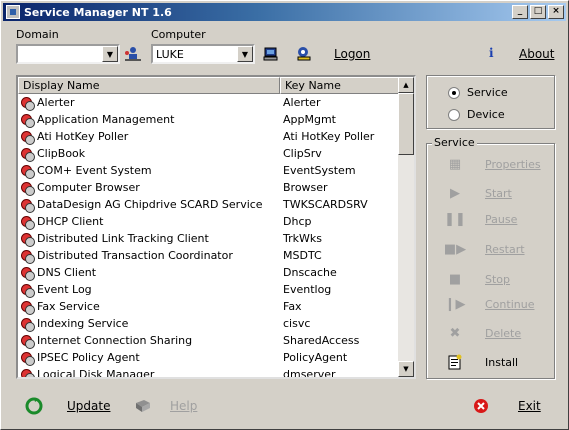  What do you see at coordinates (406, 369) in the screenshot?
I see `scroll-down-button: ▼` at bounding box center [406, 369].